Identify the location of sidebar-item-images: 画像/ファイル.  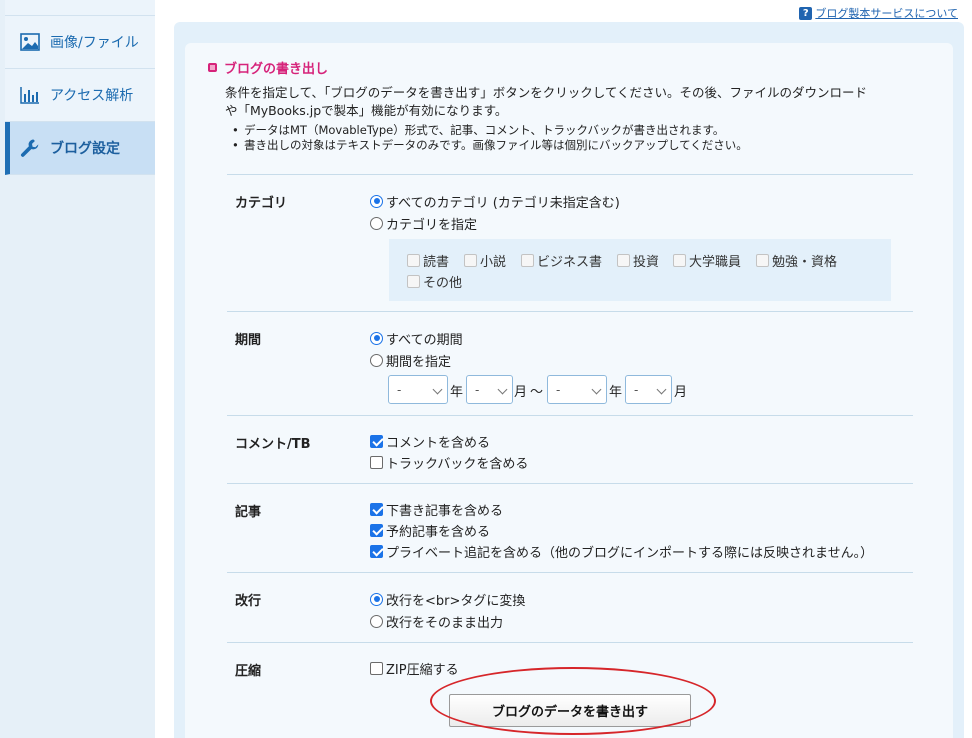
(80, 42).